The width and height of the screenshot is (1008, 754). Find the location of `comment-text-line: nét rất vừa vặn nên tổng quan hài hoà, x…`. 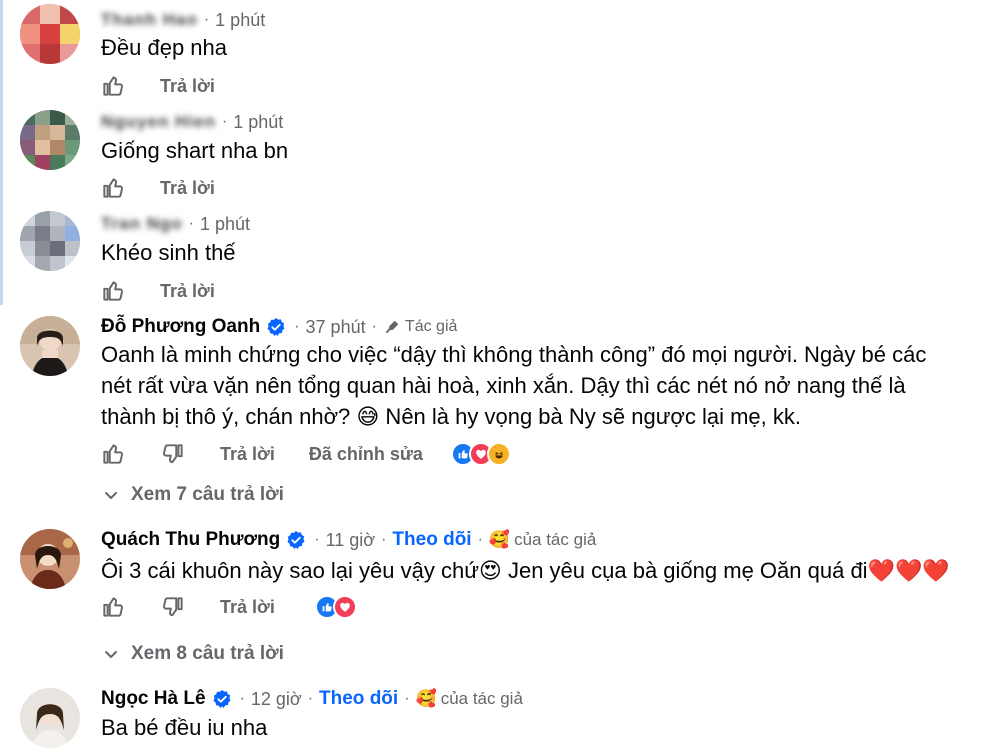

comment-text-line: nét rất vừa vặn nên tổng quan hài hoà, x… is located at coordinates (503, 385).